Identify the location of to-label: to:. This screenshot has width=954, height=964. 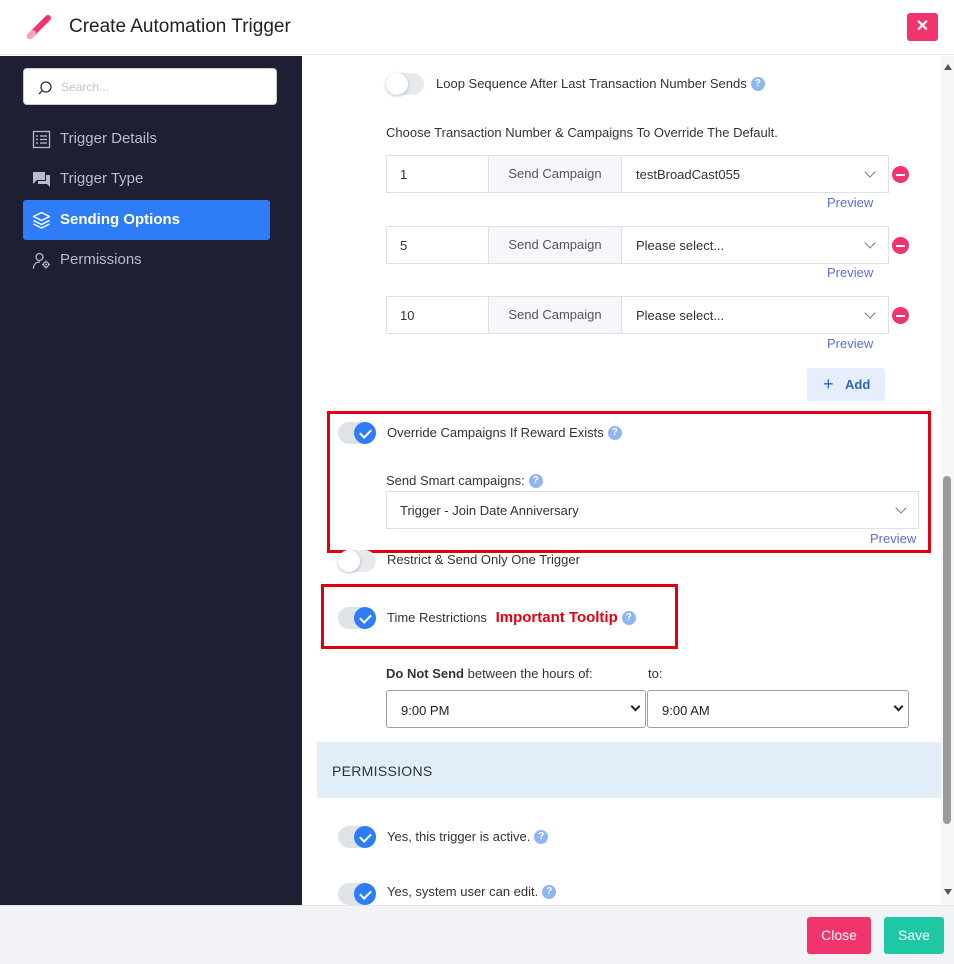
(655, 673).